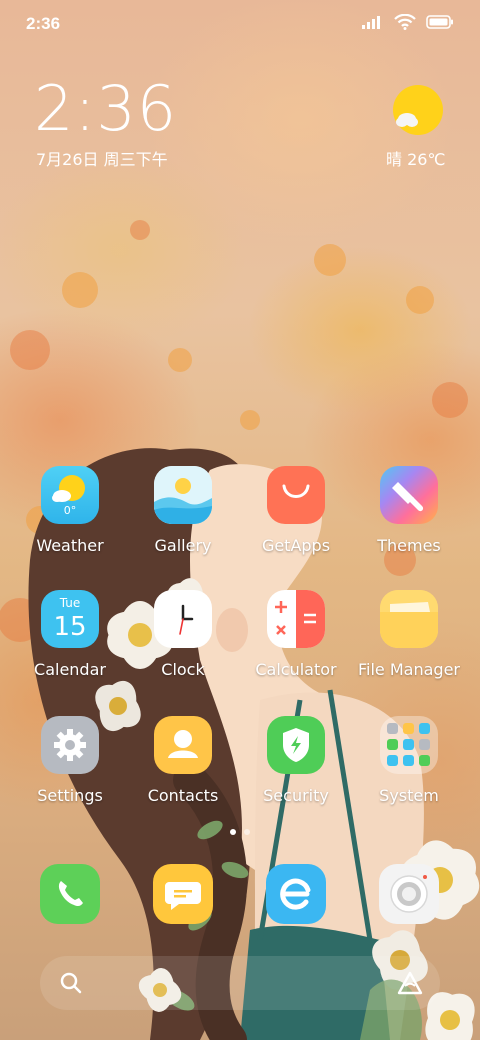  I want to click on app-label-file-manager: File Manager, so click(409, 669).